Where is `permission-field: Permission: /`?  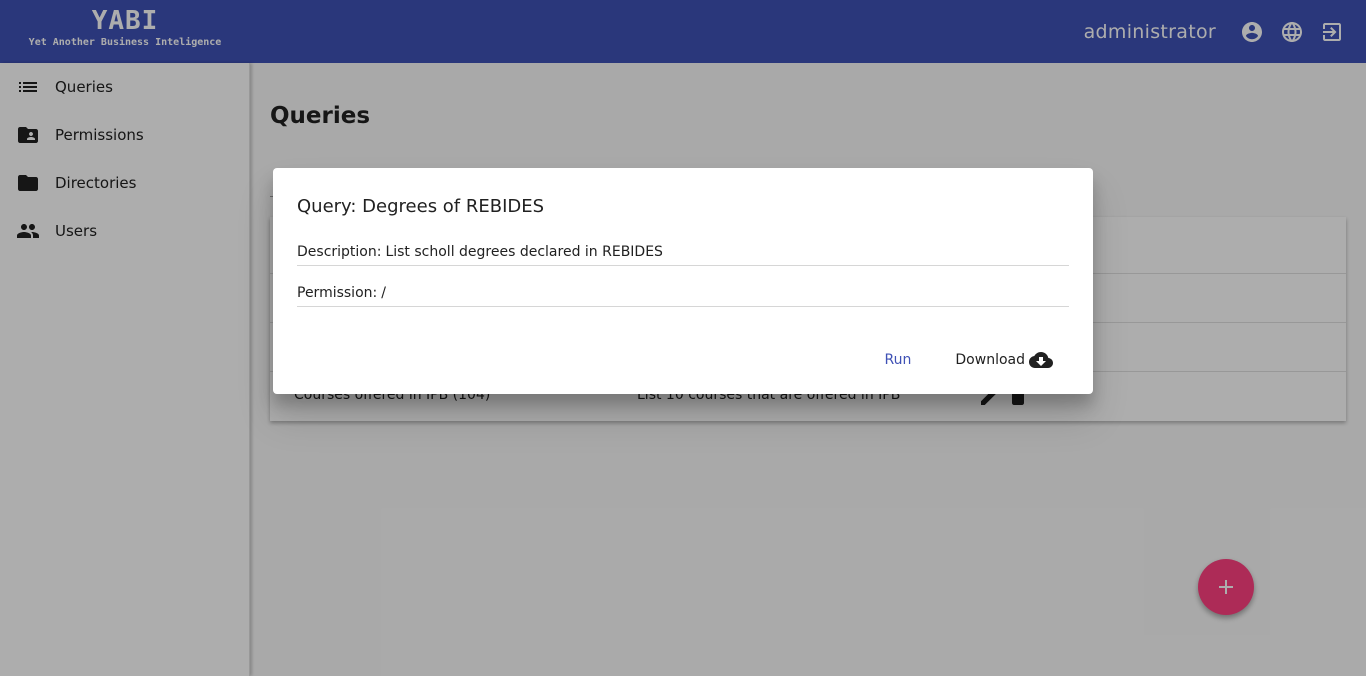 permission-field: Permission: / is located at coordinates (683, 296).